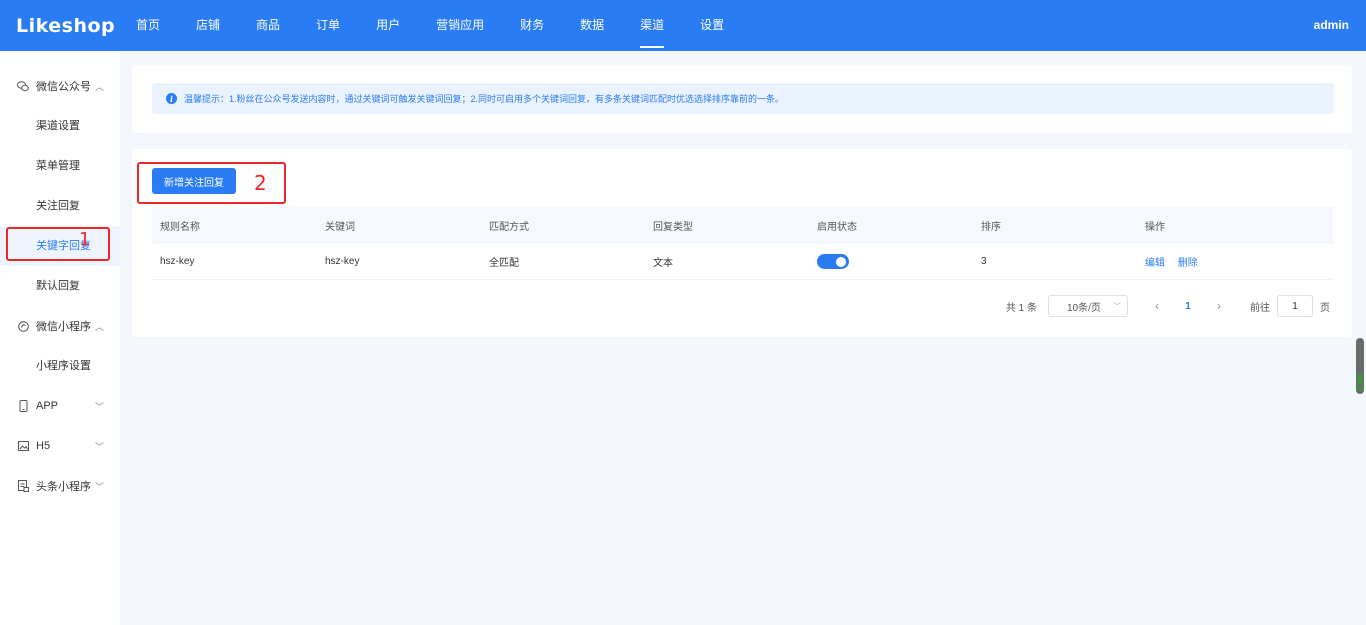 The image size is (1366, 625). I want to click on scrollbar-grip, so click(1360, 382).